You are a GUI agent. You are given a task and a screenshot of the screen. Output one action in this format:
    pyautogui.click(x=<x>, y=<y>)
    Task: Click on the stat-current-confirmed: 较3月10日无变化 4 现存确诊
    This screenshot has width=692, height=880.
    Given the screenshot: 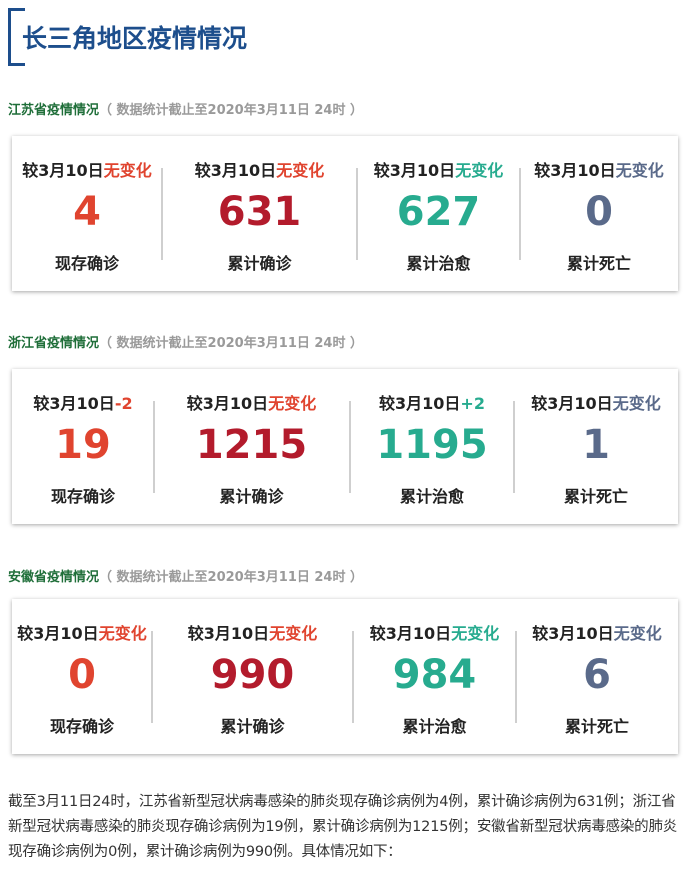 What is the action you would take?
    pyautogui.click(x=87, y=213)
    